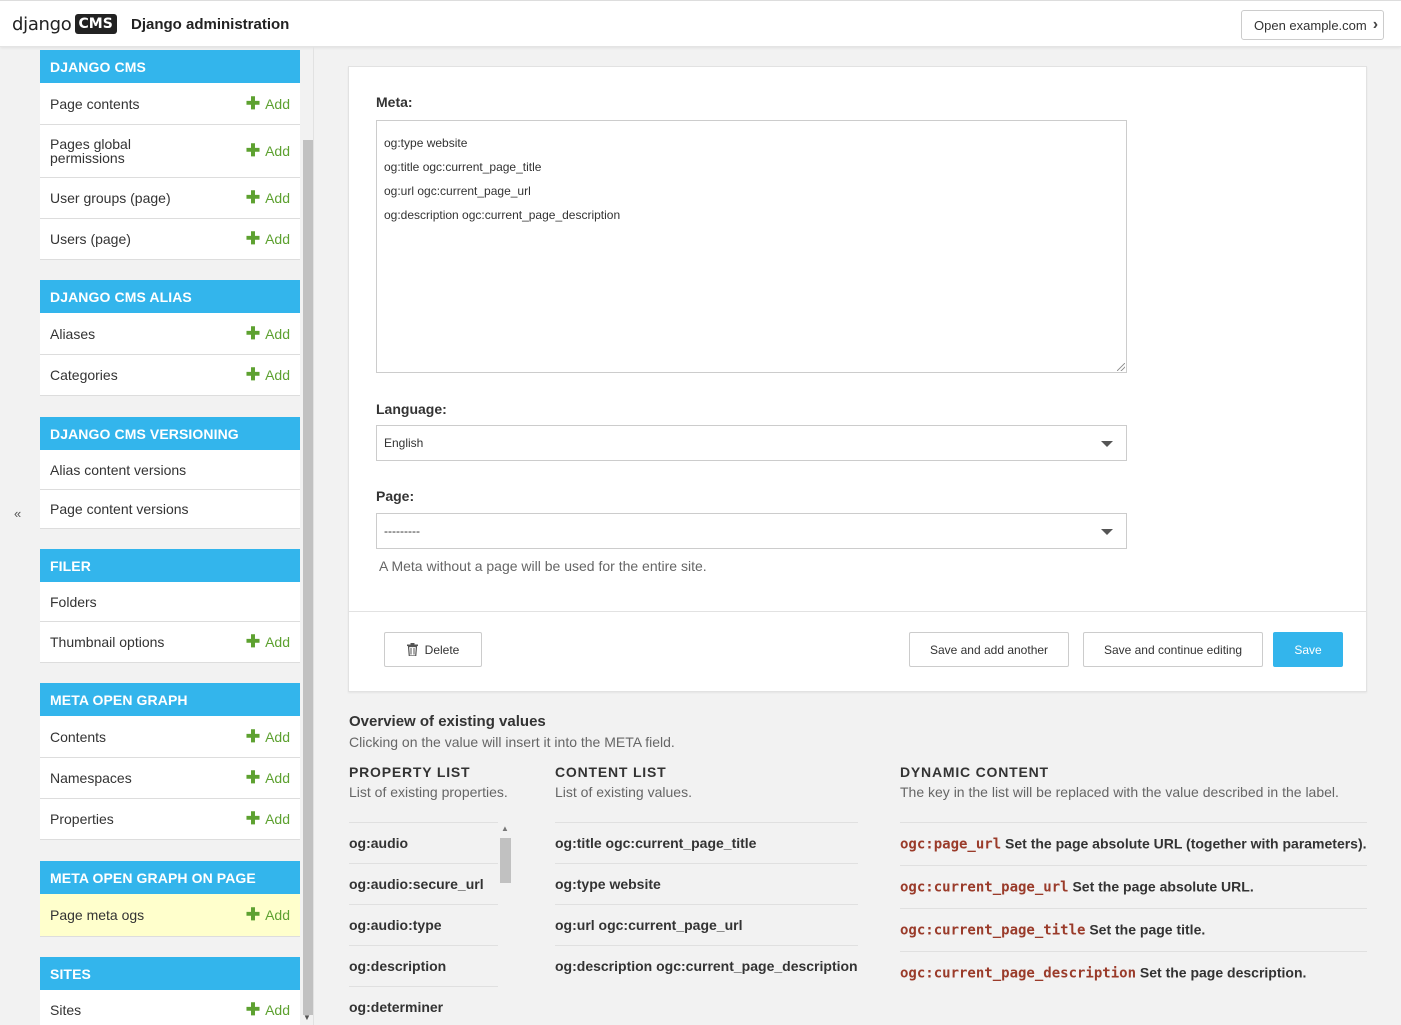 This screenshot has height=1025, width=1401. I want to click on sidebar-item-page-meta-ogs: Page meta ogs ✚ Add, so click(170, 915).